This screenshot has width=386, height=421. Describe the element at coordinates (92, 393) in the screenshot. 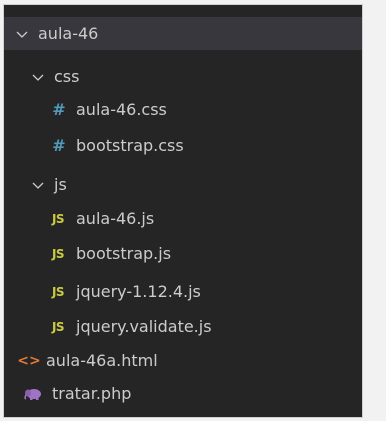

I see `file-label: tratar.php` at that location.